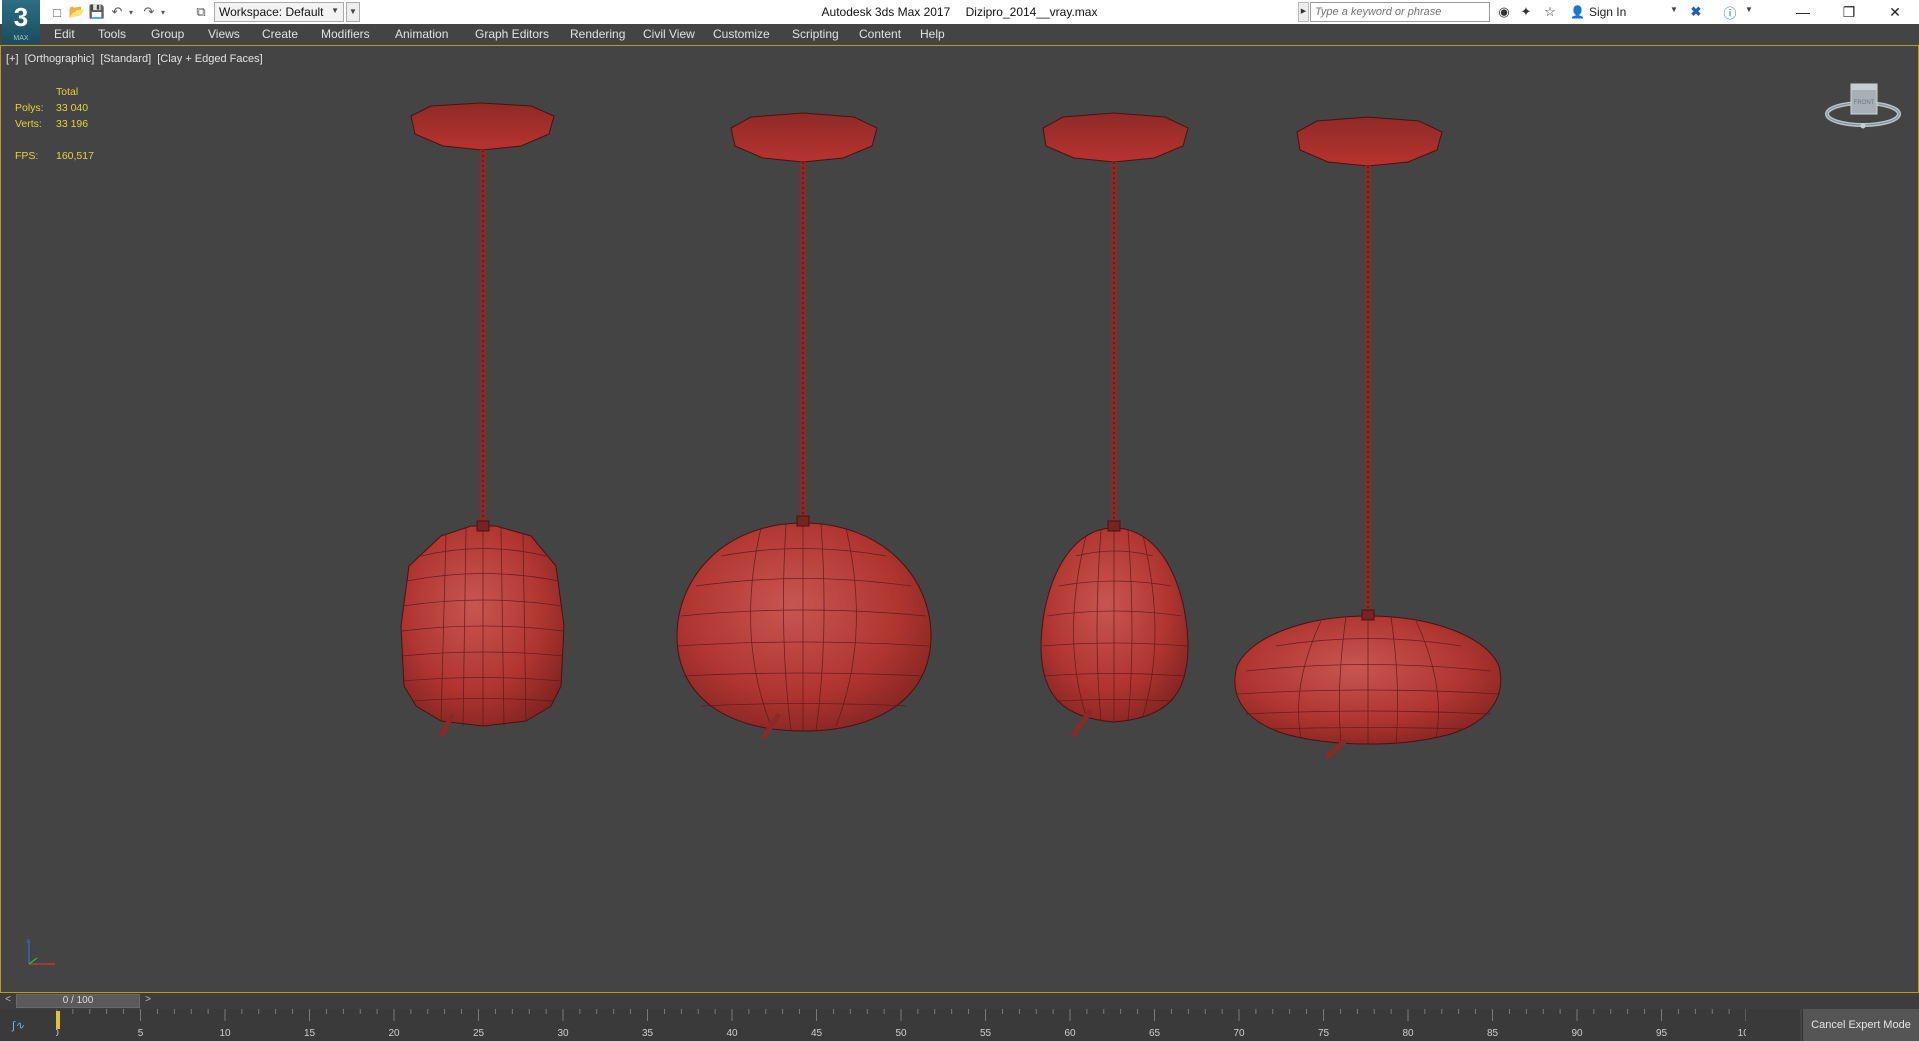 Image resolution: width=1919 pixels, height=1041 pixels. What do you see at coordinates (732, 1033) in the screenshot?
I see `ruler-tick-label: 40` at bounding box center [732, 1033].